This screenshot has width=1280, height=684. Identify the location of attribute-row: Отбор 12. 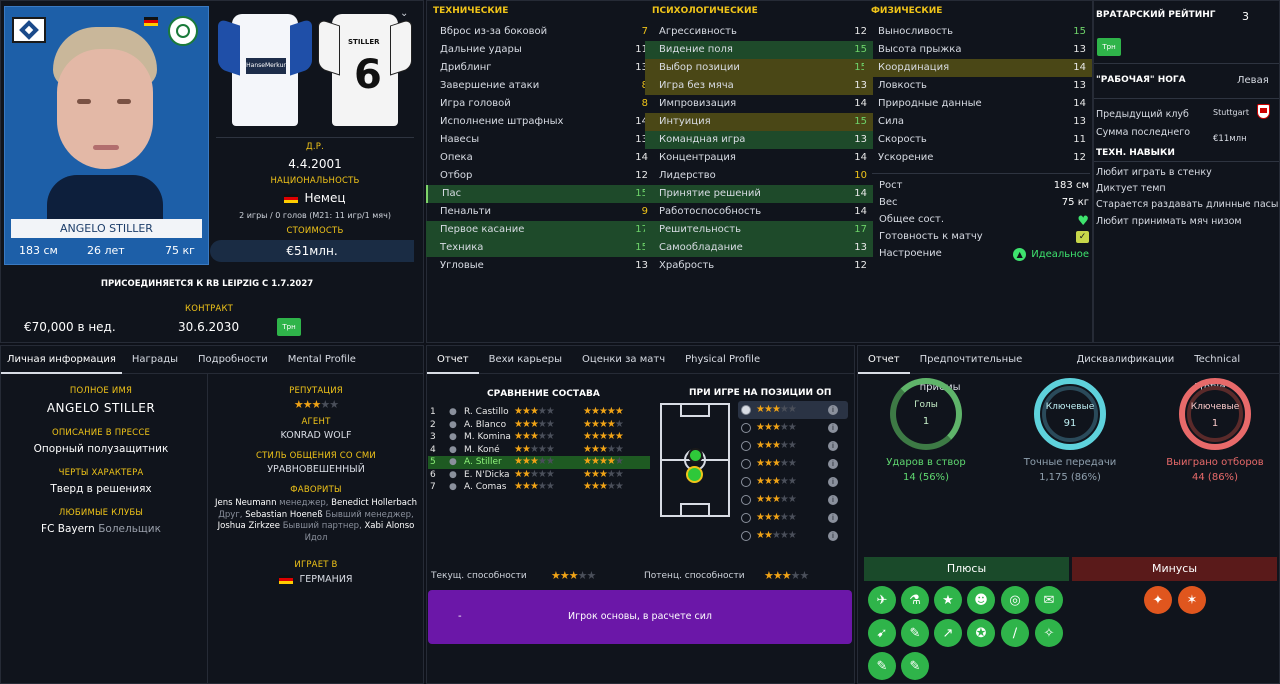
(540, 176).